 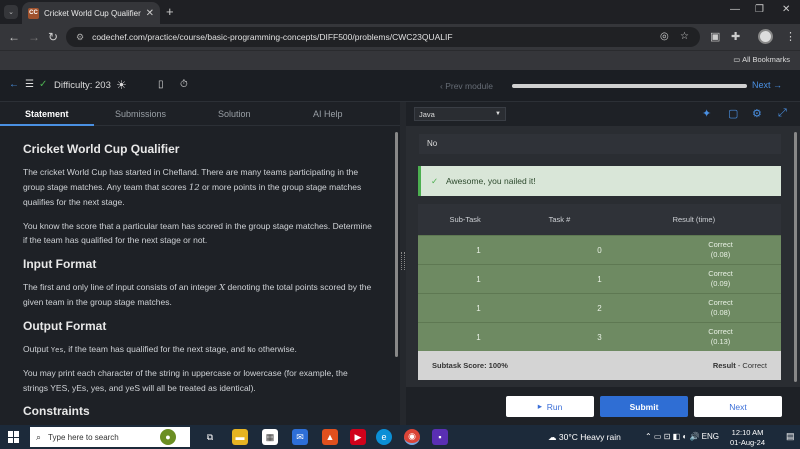 I want to click on action-bar: ▸ Run Submit Next, so click(x=603, y=406).